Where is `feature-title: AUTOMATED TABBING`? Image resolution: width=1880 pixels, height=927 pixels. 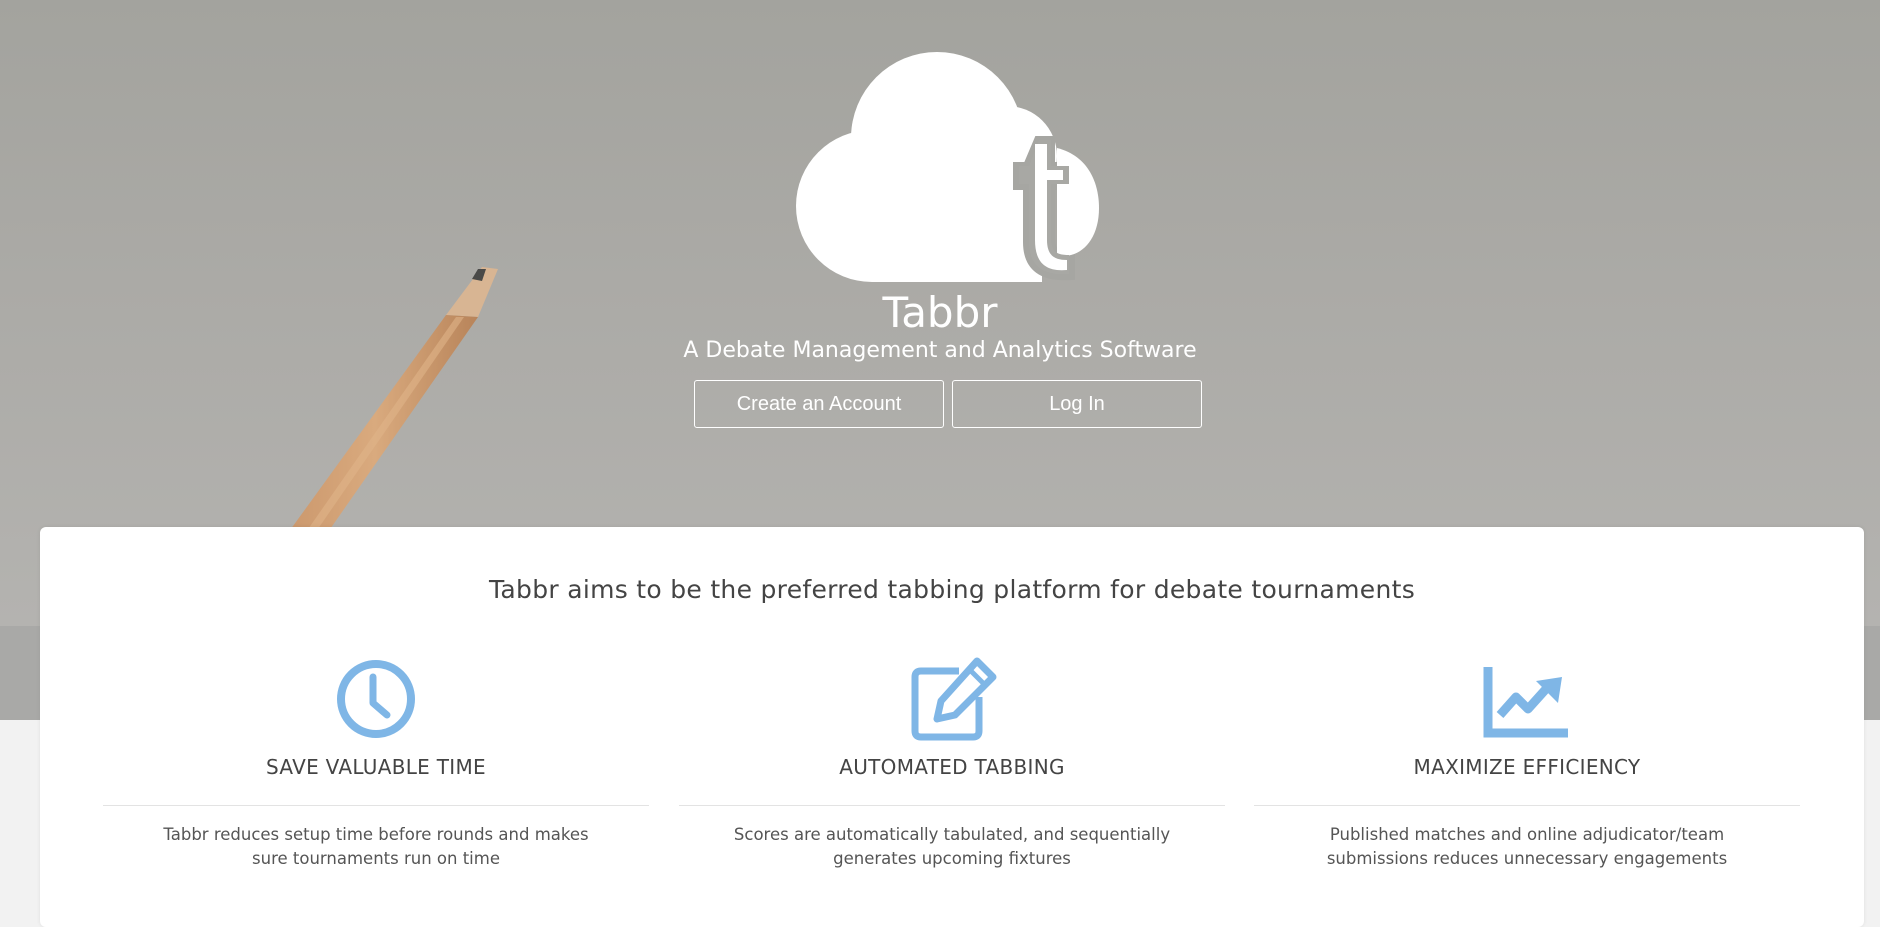
feature-title: AUTOMATED TABBING is located at coordinates (952, 767).